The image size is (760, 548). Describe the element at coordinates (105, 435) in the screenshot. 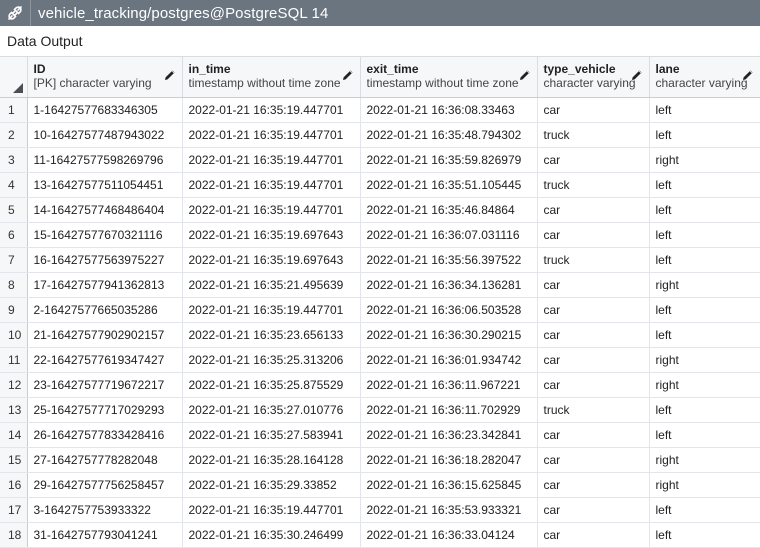

I see `cell-id: 26-16427577833428416` at that location.